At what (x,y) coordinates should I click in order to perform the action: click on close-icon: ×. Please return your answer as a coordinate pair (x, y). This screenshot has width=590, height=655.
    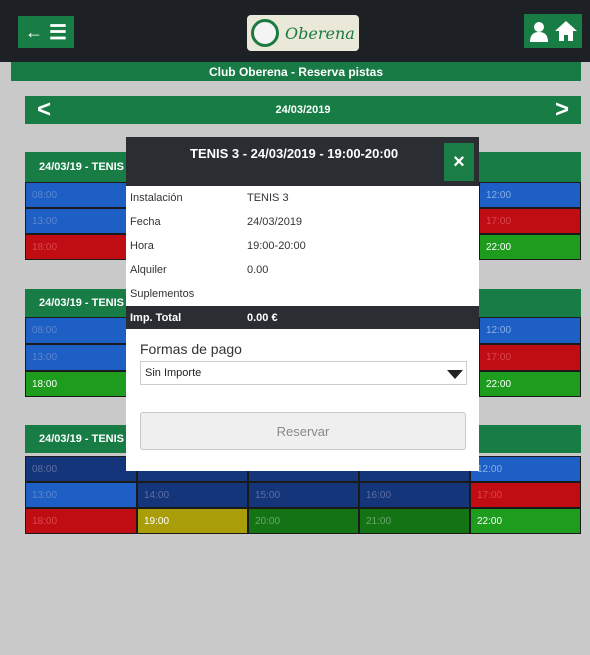
    Looking at the image, I should click on (459, 161).